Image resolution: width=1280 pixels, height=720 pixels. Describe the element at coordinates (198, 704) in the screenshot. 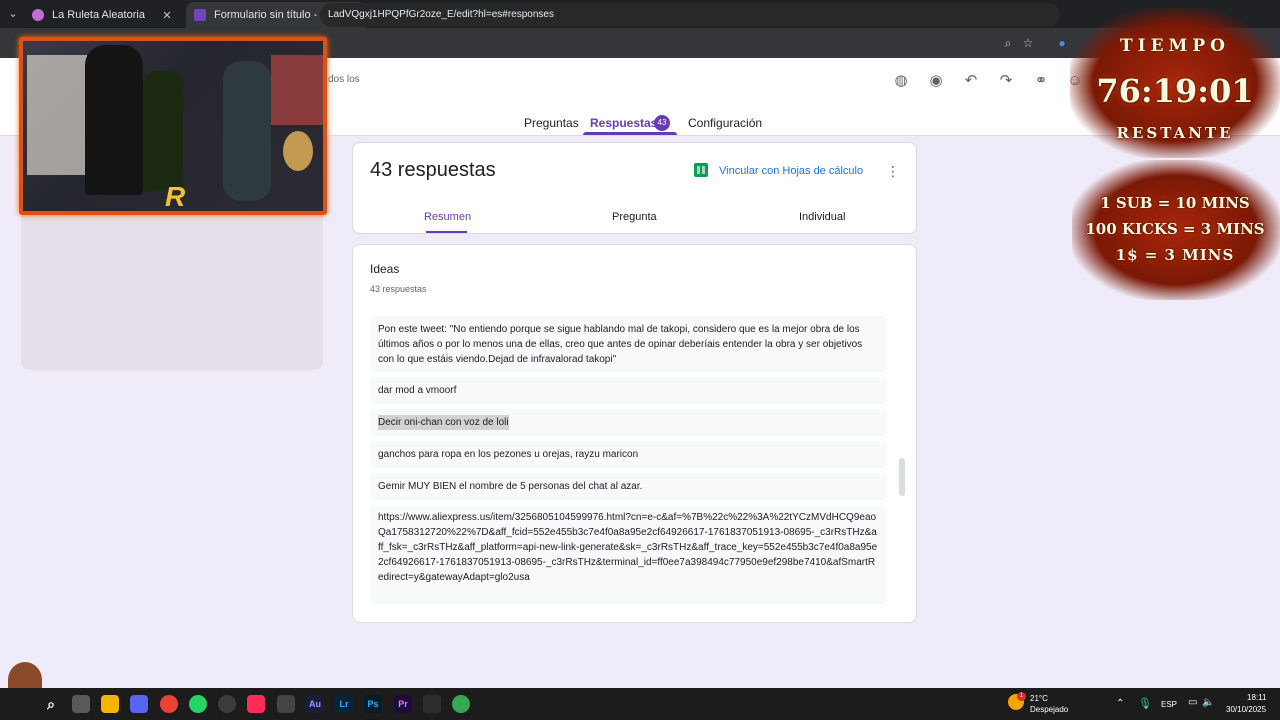

I see `whatsapp-icon` at that location.